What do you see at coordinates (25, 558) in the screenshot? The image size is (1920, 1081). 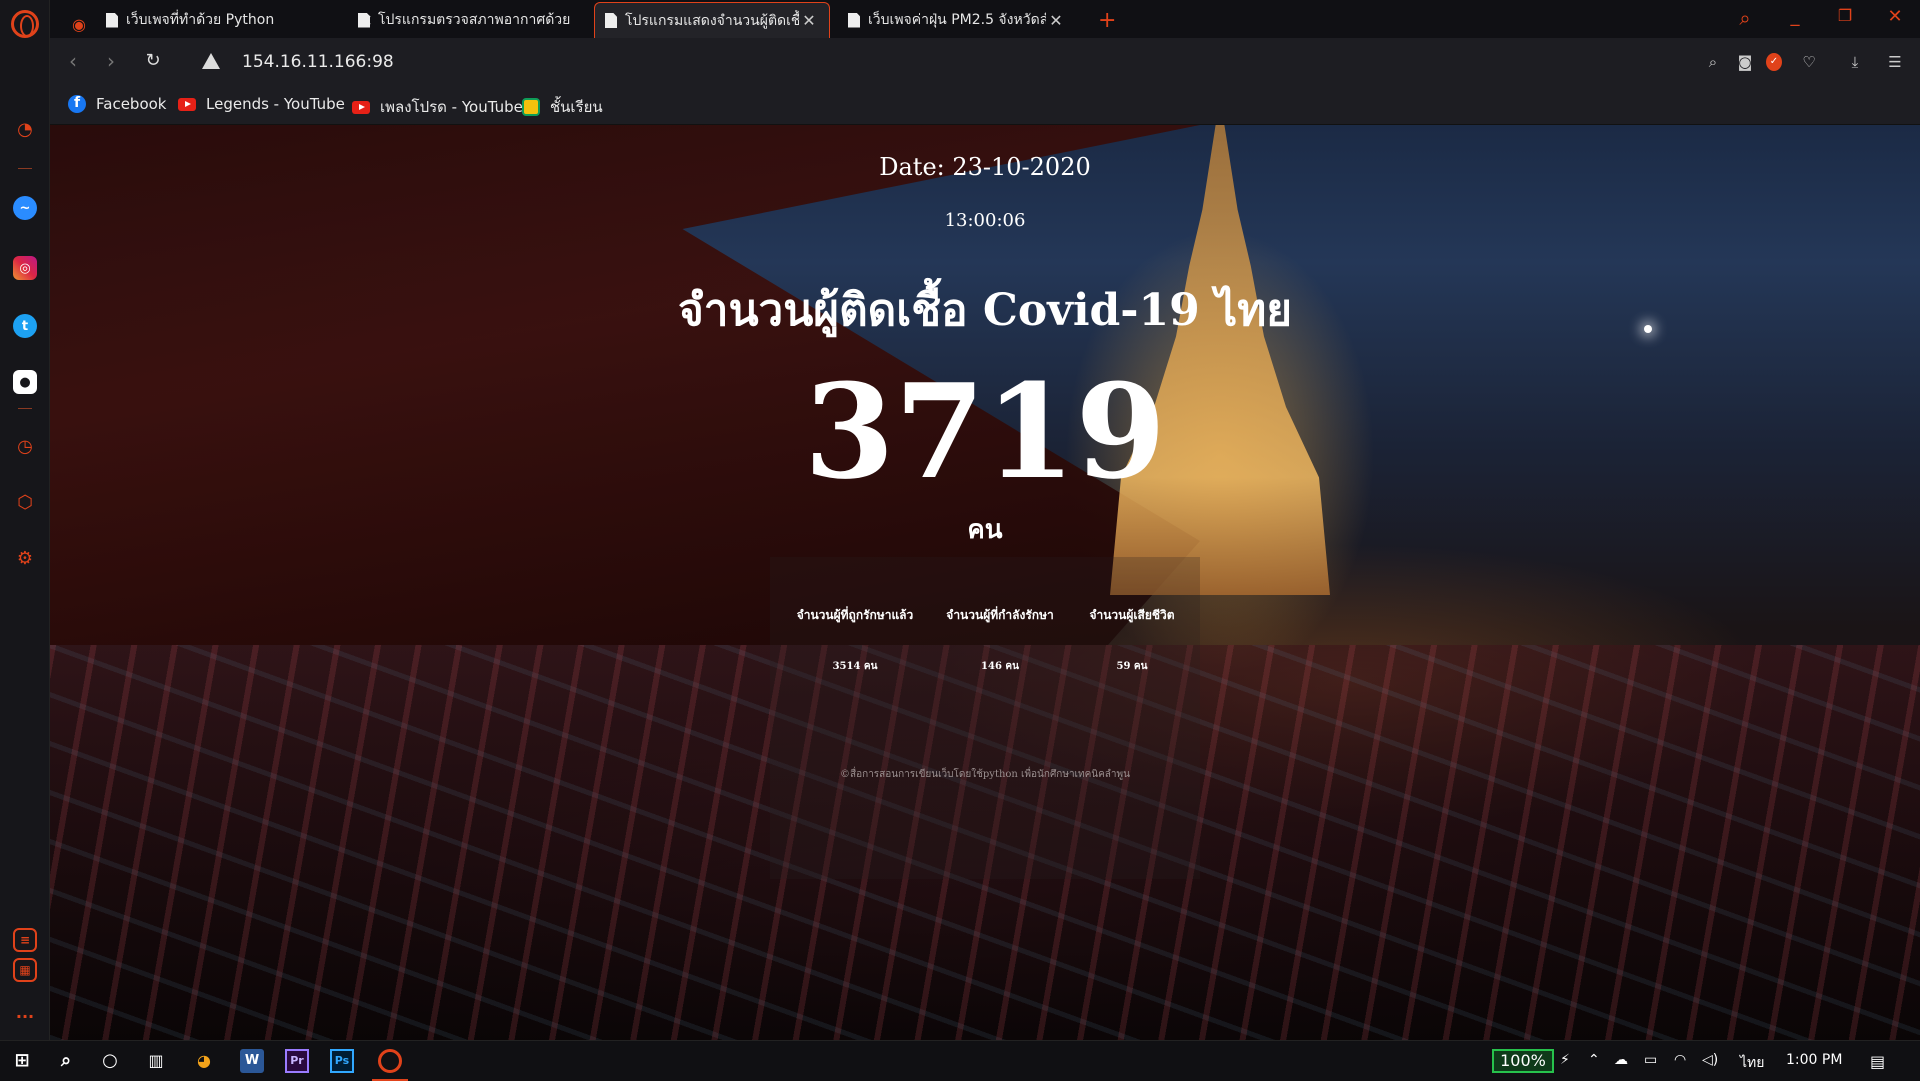 I see `settings-icon: ⚙` at bounding box center [25, 558].